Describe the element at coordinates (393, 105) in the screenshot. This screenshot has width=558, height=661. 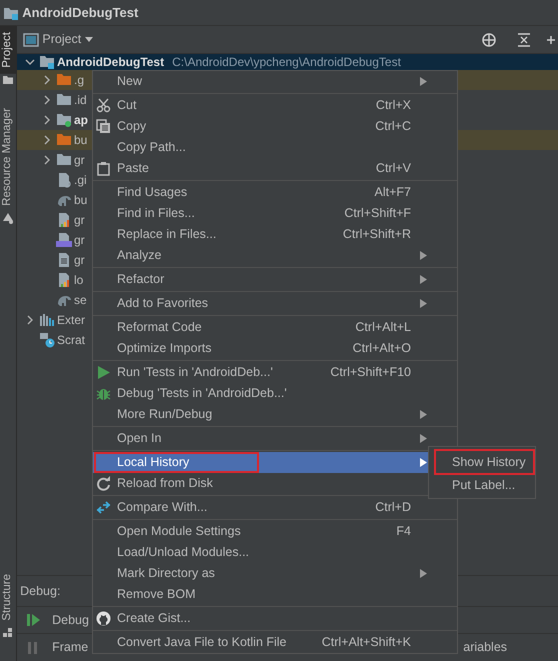
I see `shortcut-text: Ctrl+X` at that location.